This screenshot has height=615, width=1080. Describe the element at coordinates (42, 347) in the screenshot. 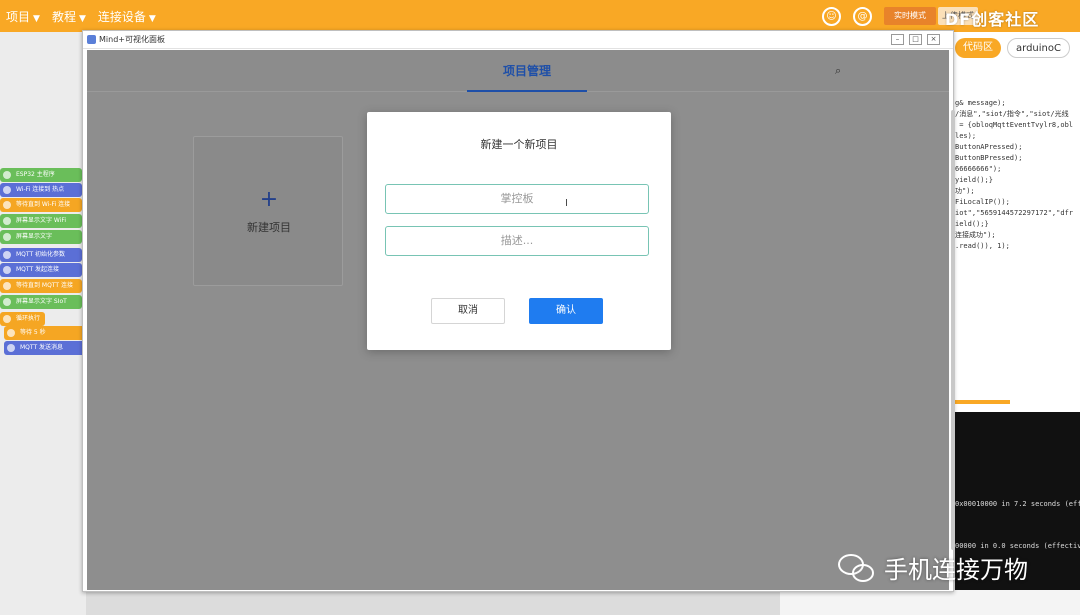

I see `block-label: MQTT 发送消息` at that location.